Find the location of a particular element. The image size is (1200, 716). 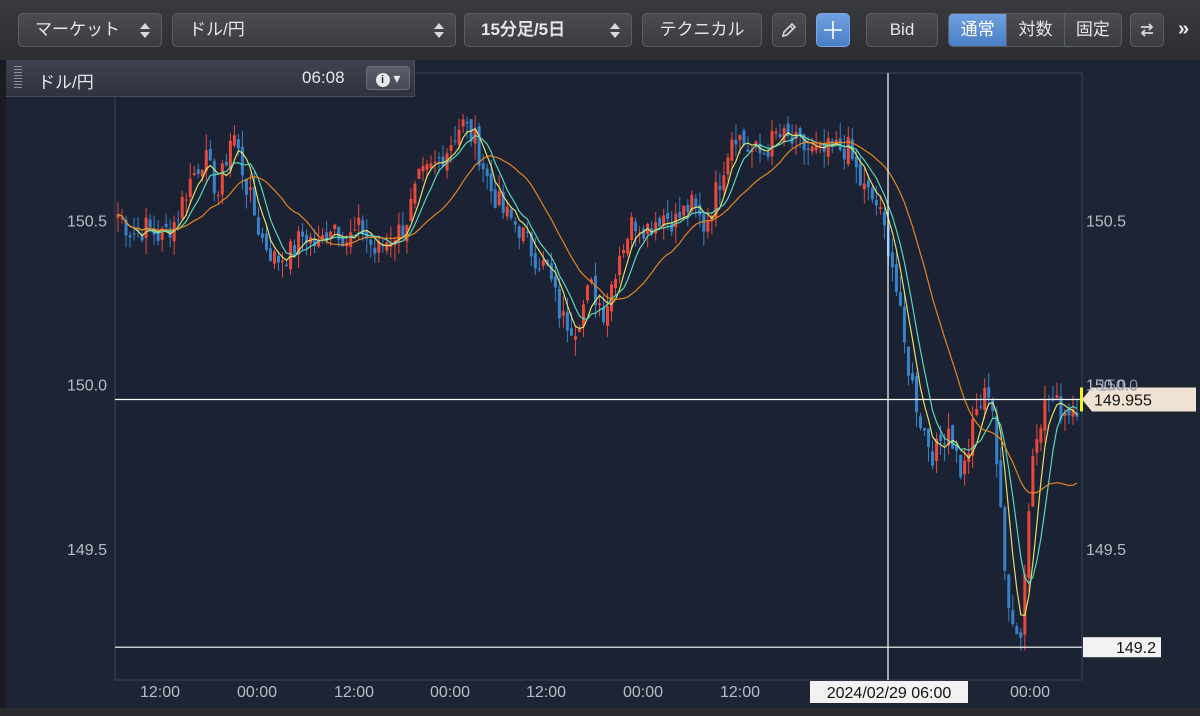

price-marker is located at coordinates (1081, 399).